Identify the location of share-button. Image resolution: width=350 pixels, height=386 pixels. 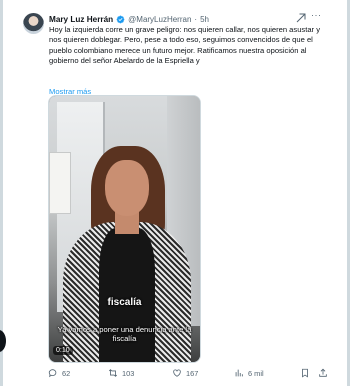
(325, 373).